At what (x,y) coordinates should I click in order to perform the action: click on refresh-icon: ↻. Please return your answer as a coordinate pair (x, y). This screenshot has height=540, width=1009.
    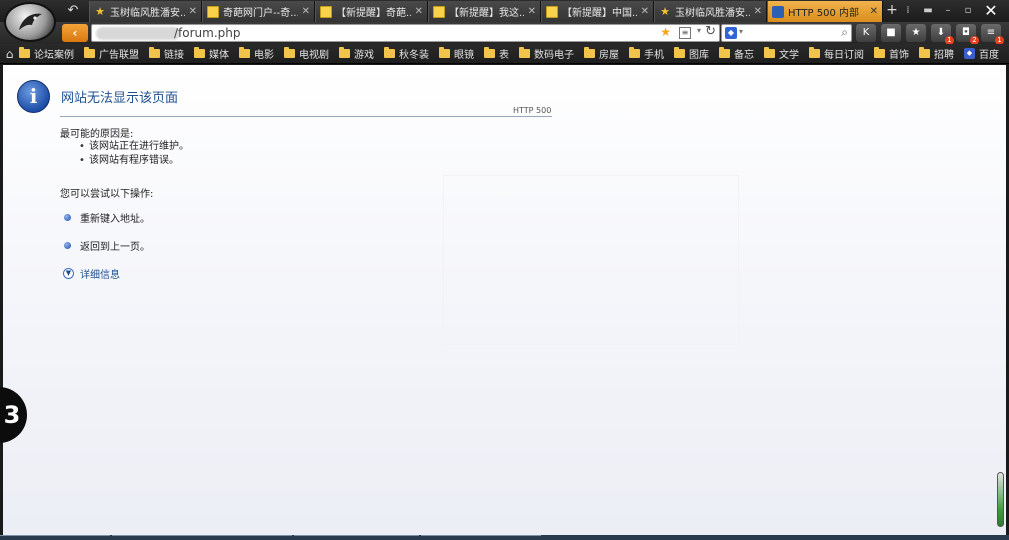
    Looking at the image, I should click on (710, 31).